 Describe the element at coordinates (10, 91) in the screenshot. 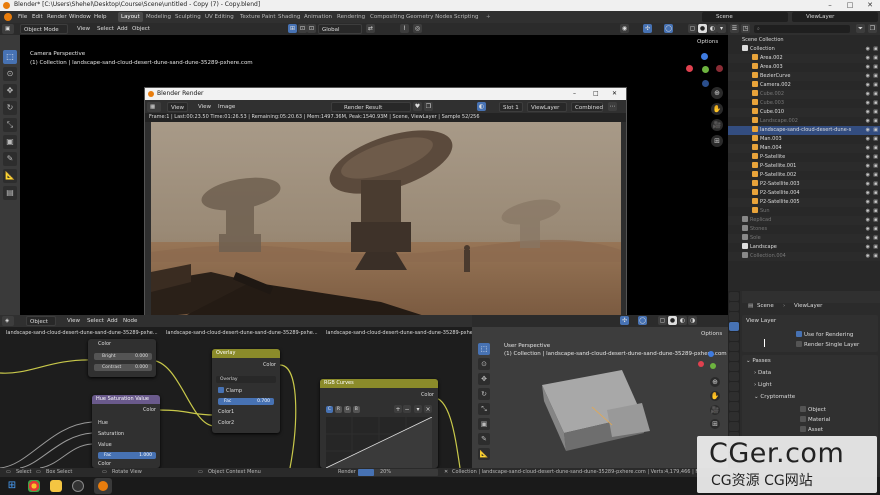

I see `move-tool-icon: ✥` at that location.